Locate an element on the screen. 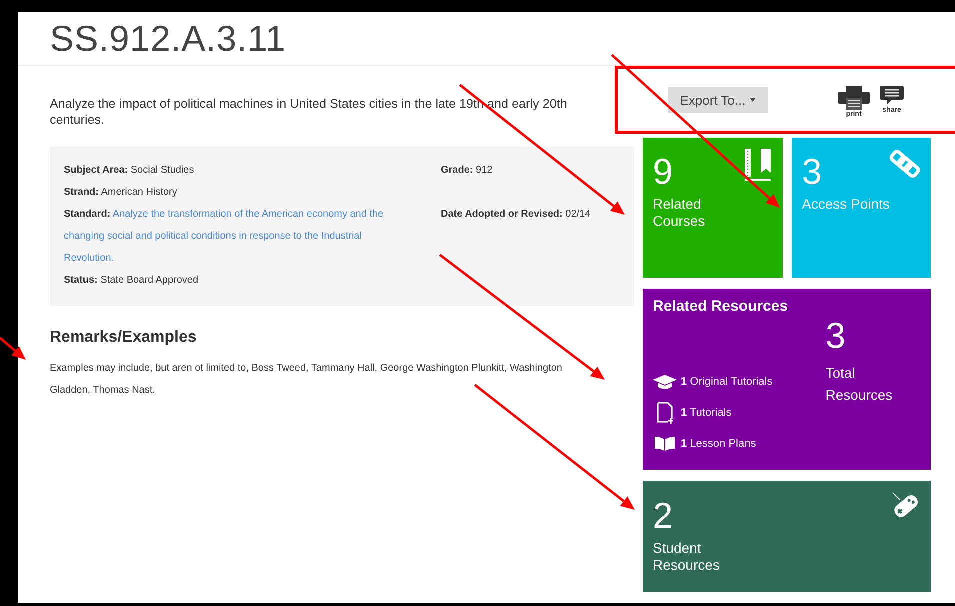  tile-label: Access Points is located at coordinates (846, 204).